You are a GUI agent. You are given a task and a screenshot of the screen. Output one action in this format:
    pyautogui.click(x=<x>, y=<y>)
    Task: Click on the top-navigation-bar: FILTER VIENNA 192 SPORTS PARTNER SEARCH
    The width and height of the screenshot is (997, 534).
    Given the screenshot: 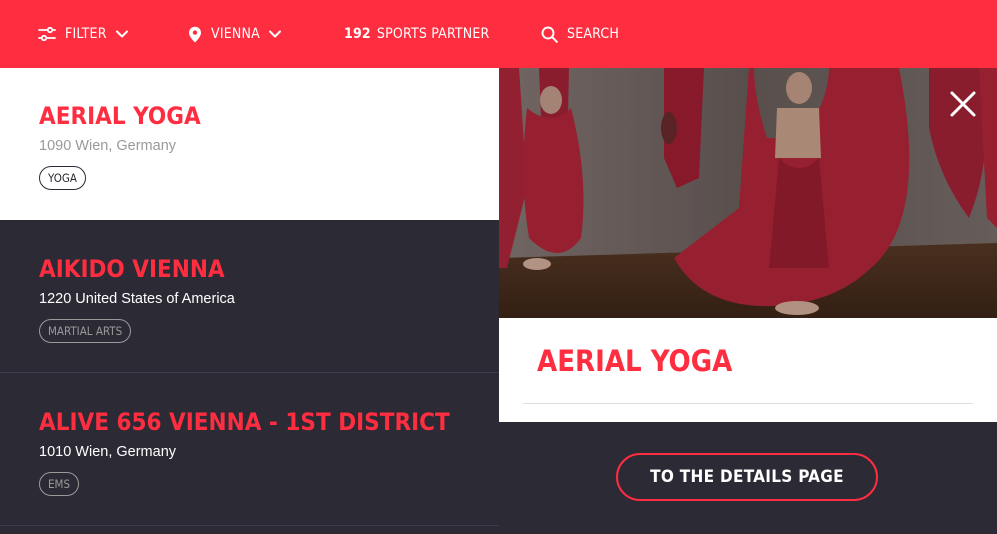 What is the action you would take?
    pyautogui.click(x=498, y=34)
    